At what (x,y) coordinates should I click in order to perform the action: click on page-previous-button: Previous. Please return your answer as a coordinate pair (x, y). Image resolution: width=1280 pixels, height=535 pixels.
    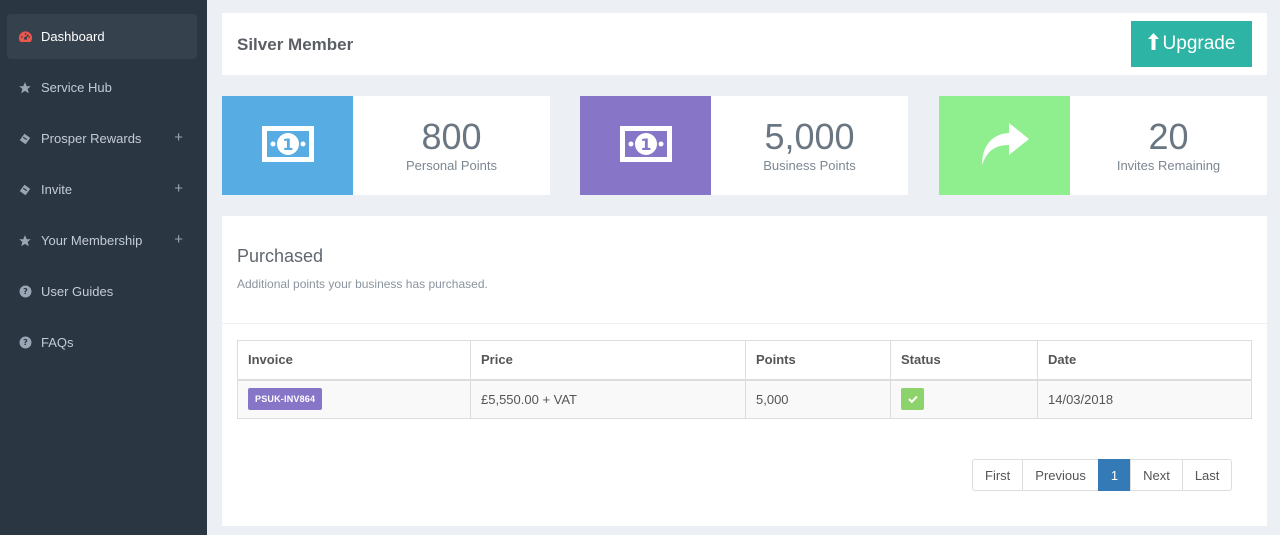
    Looking at the image, I should click on (1060, 475).